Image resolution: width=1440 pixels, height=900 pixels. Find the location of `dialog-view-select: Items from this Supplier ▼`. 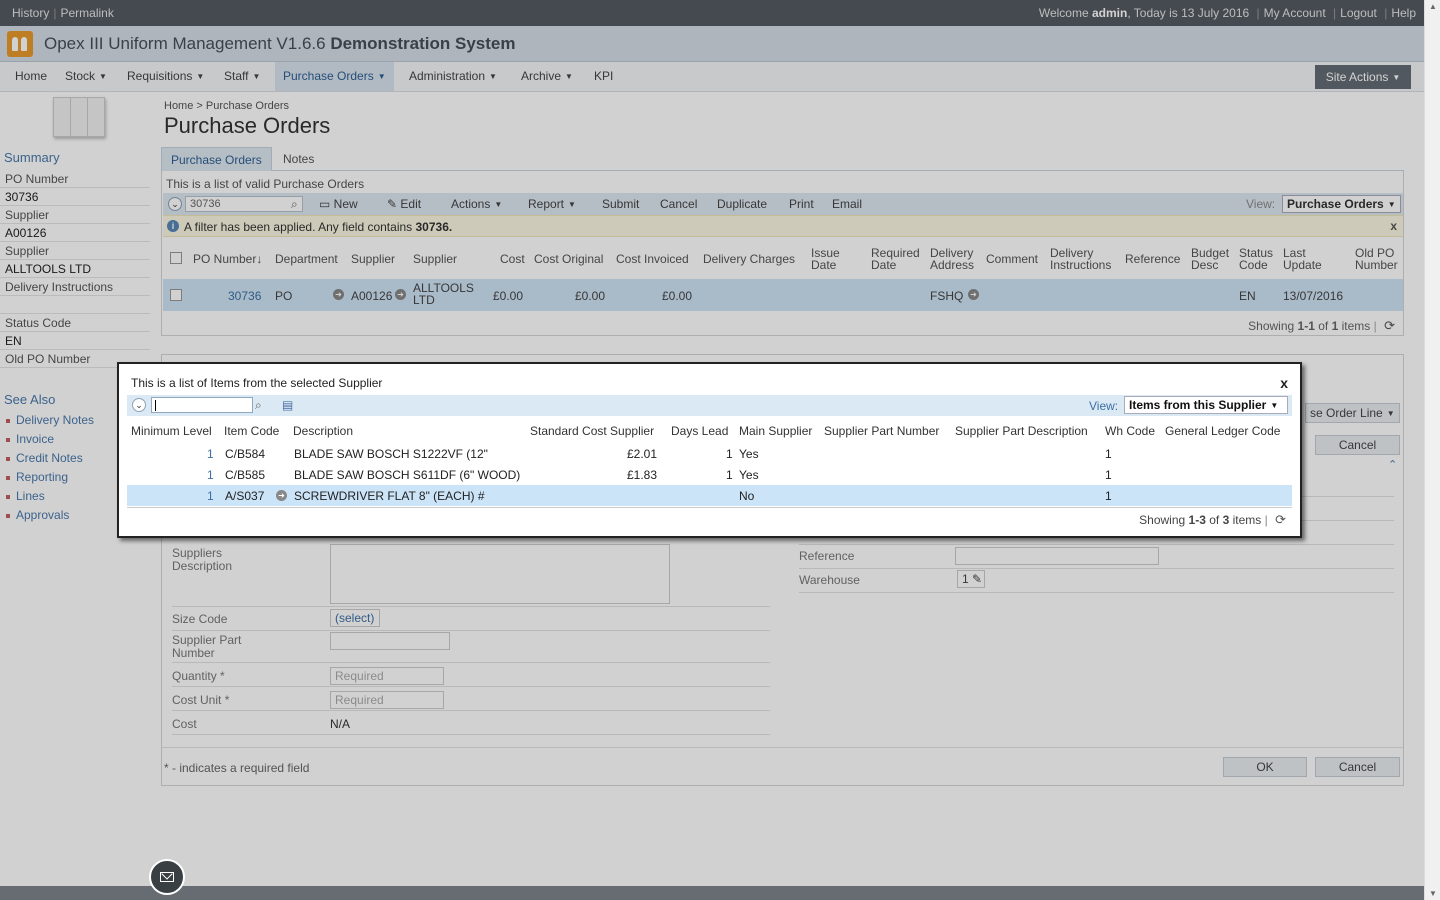

dialog-view-select: Items from this Supplier ▼ is located at coordinates (1206, 405).